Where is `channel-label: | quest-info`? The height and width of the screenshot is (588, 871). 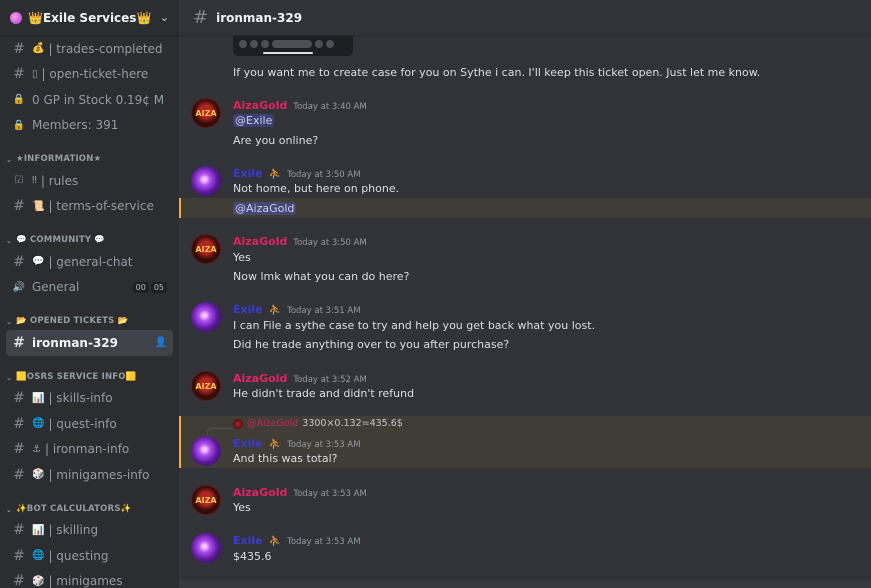 channel-label: | quest-info is located at coordinates (82, 423).